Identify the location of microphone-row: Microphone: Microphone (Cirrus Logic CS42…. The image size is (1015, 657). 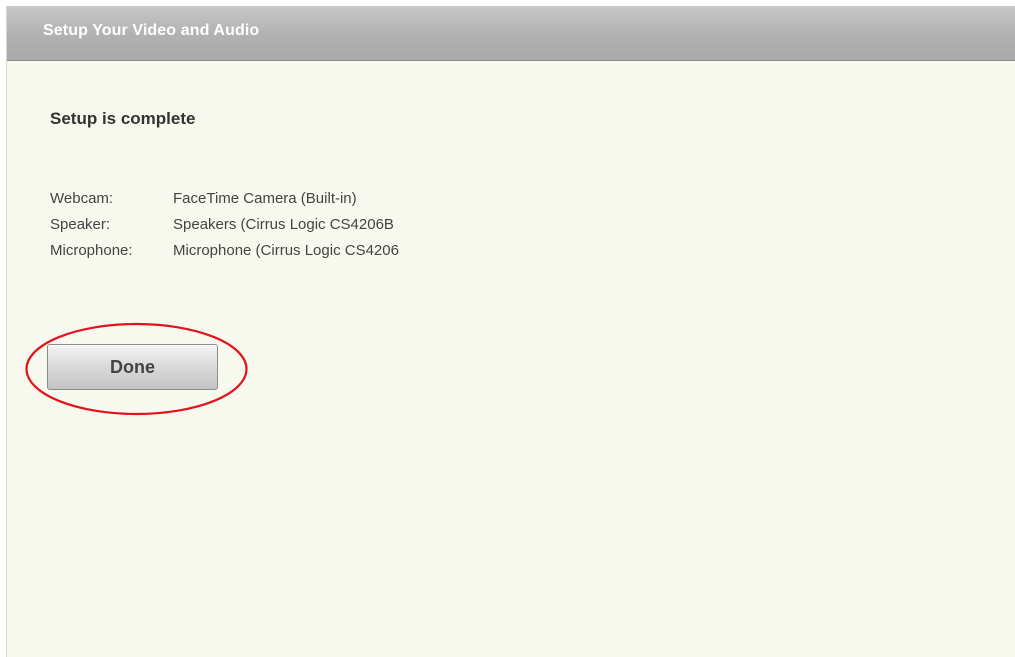
(224, 251).